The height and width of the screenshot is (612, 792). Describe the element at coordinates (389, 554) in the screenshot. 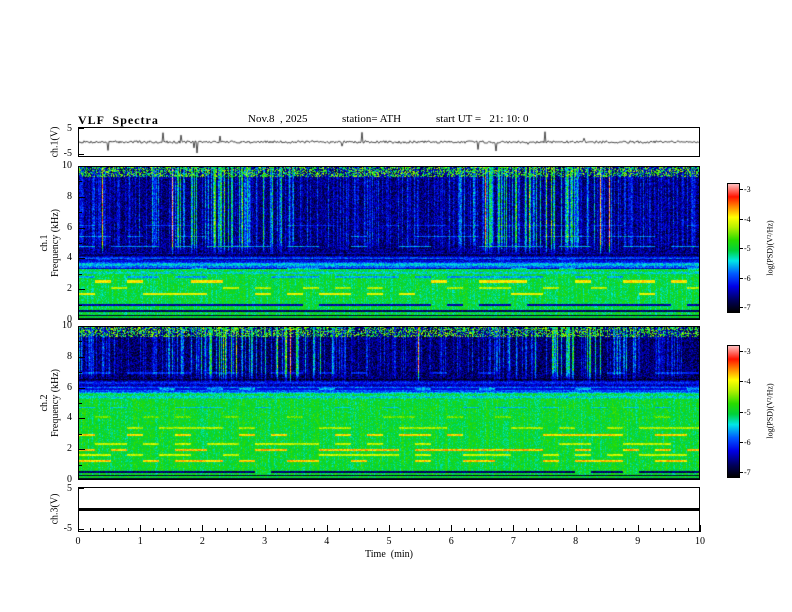

I see `x-axis-title: Time (min)` at that location.